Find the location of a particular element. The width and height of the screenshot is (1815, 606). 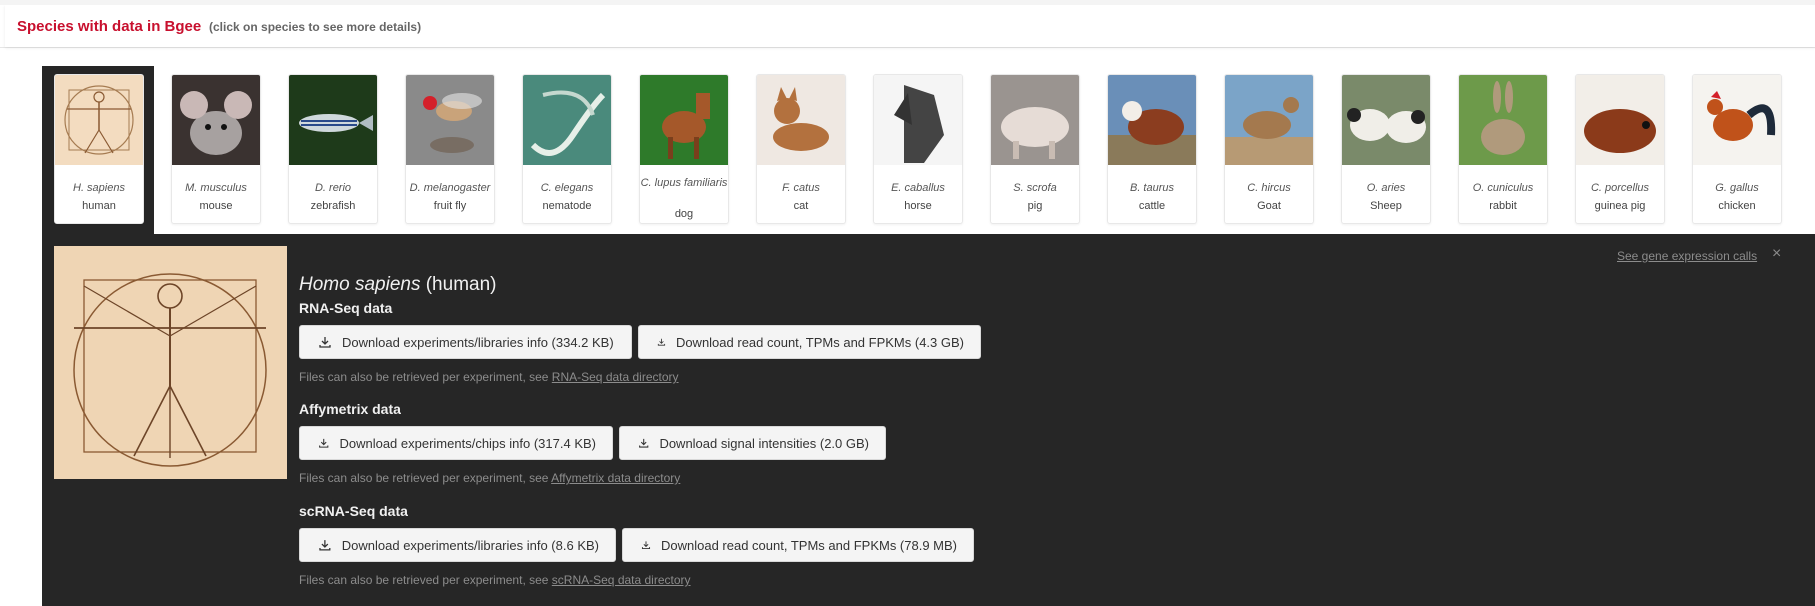

horse-image is located at coordinates (918, 120).